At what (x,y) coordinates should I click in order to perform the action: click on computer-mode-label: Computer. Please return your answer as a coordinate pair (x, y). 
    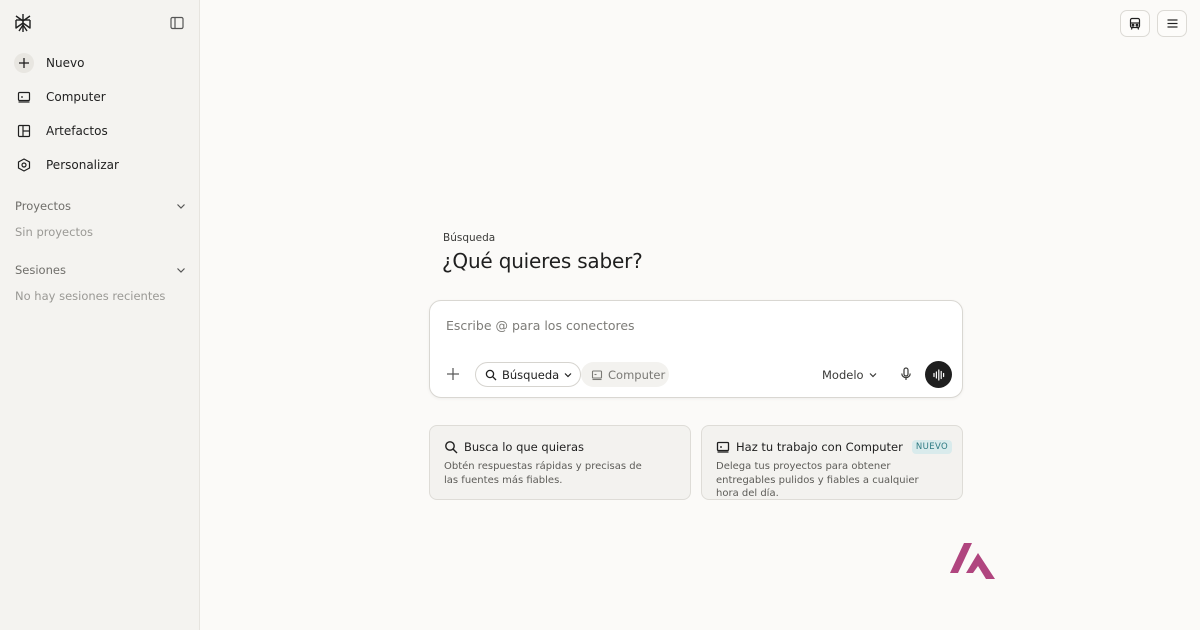
    Looking at the image, I should click on (637, 374).